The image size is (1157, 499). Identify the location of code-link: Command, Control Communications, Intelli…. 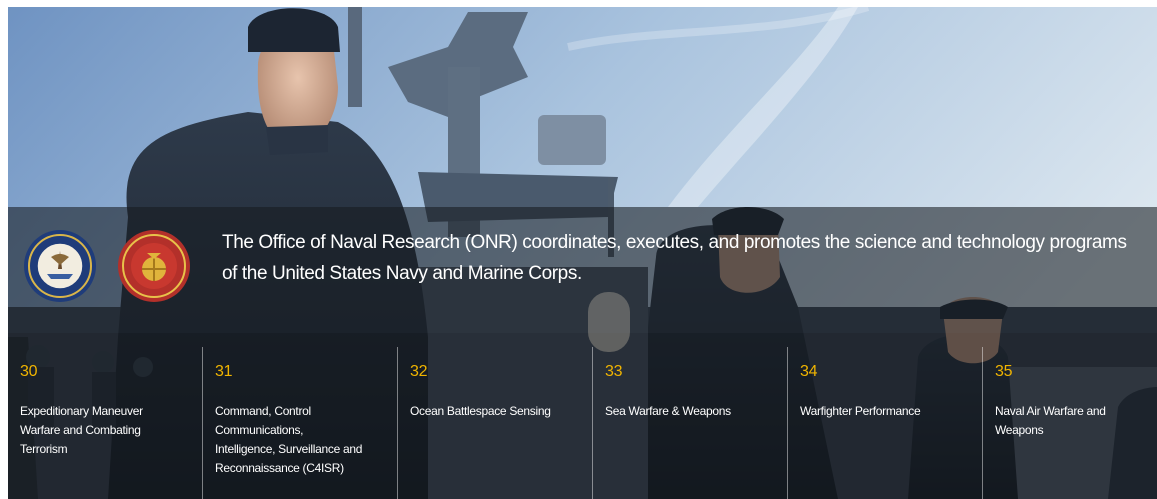
(290, 440).